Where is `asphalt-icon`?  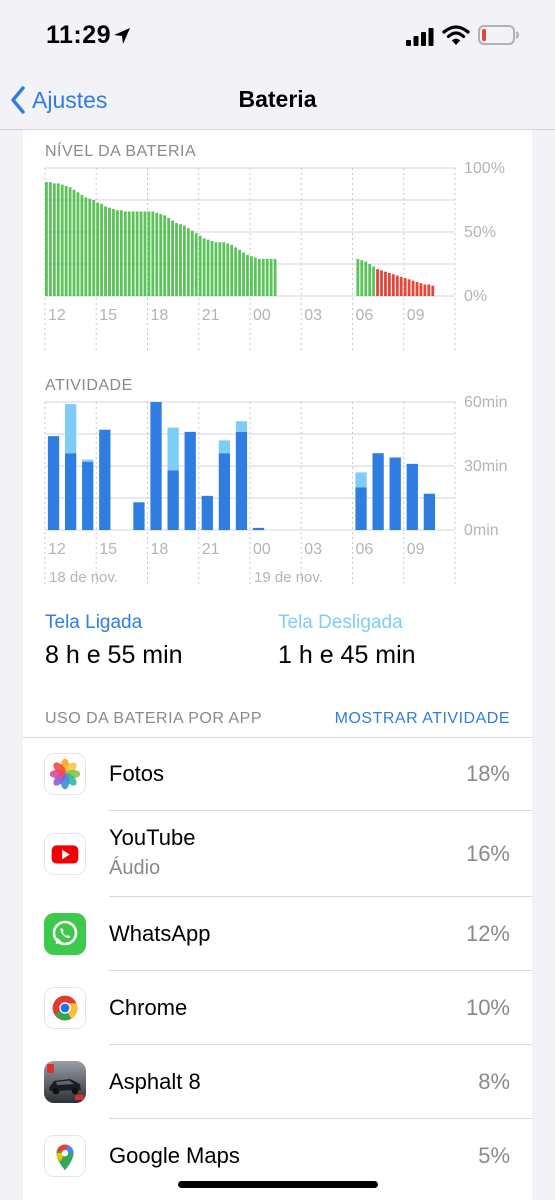
asphalt-icon is located at coordinates (65, 1082).